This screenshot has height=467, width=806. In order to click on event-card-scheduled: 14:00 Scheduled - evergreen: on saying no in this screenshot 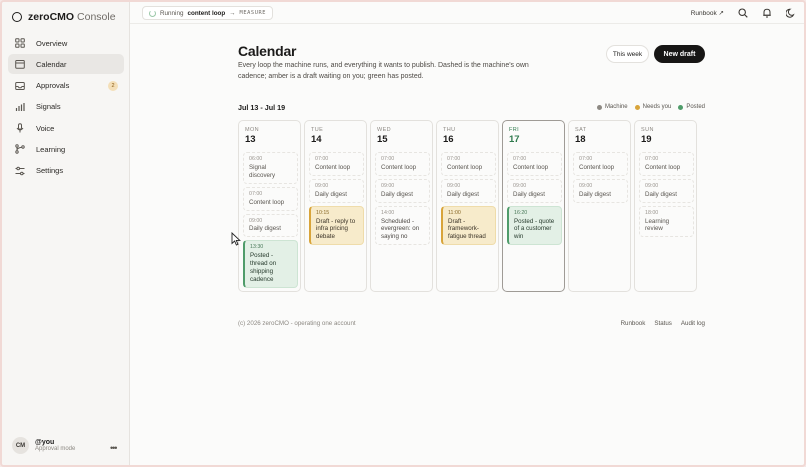, I will do `click(402, 225)`.